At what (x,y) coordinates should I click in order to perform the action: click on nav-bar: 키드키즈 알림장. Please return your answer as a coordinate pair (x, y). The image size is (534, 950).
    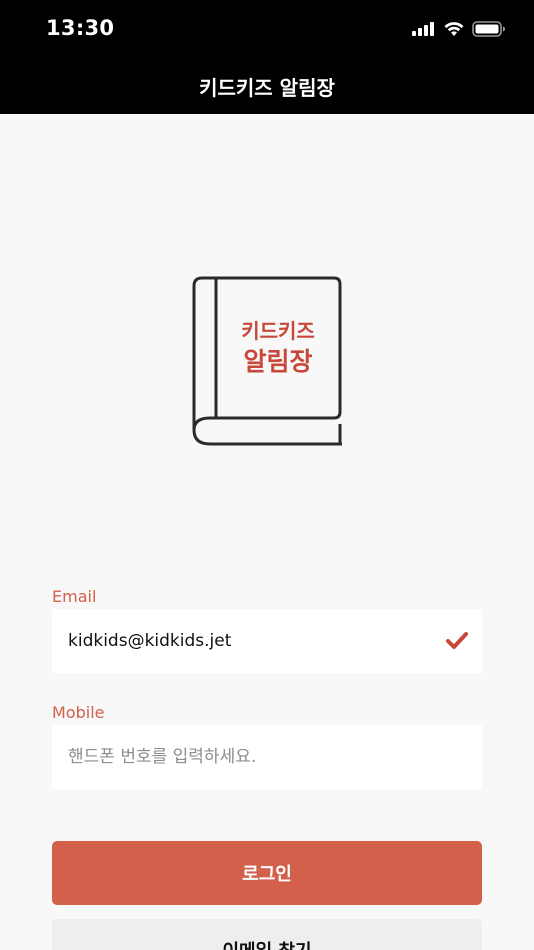
    Looking at the image, I should click on (267, 86).